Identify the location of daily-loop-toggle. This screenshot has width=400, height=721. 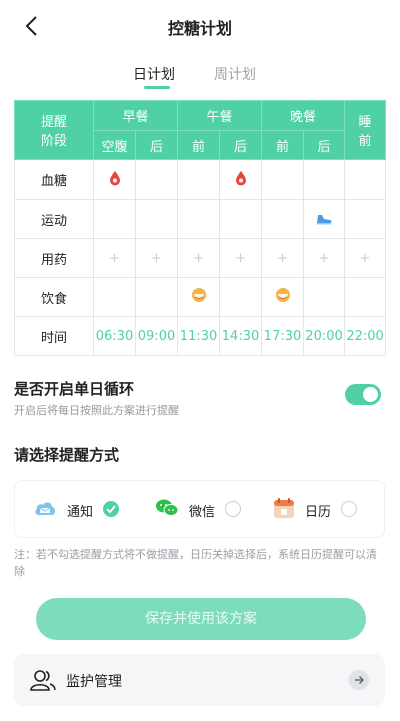
(363, 394).